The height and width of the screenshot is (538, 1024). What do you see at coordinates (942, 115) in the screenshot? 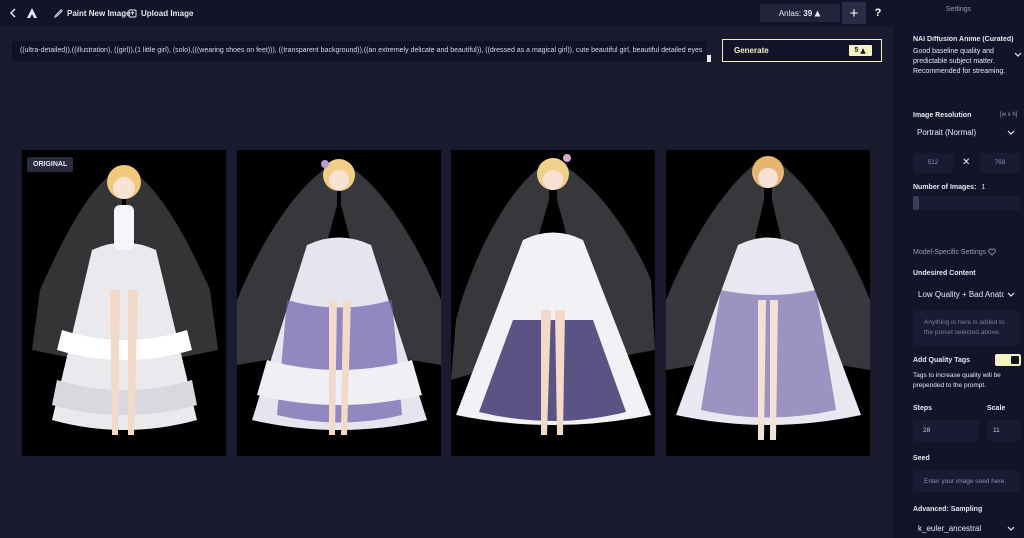
I see `resolution-label: Image Resolution` at bounding box center [942, 115].